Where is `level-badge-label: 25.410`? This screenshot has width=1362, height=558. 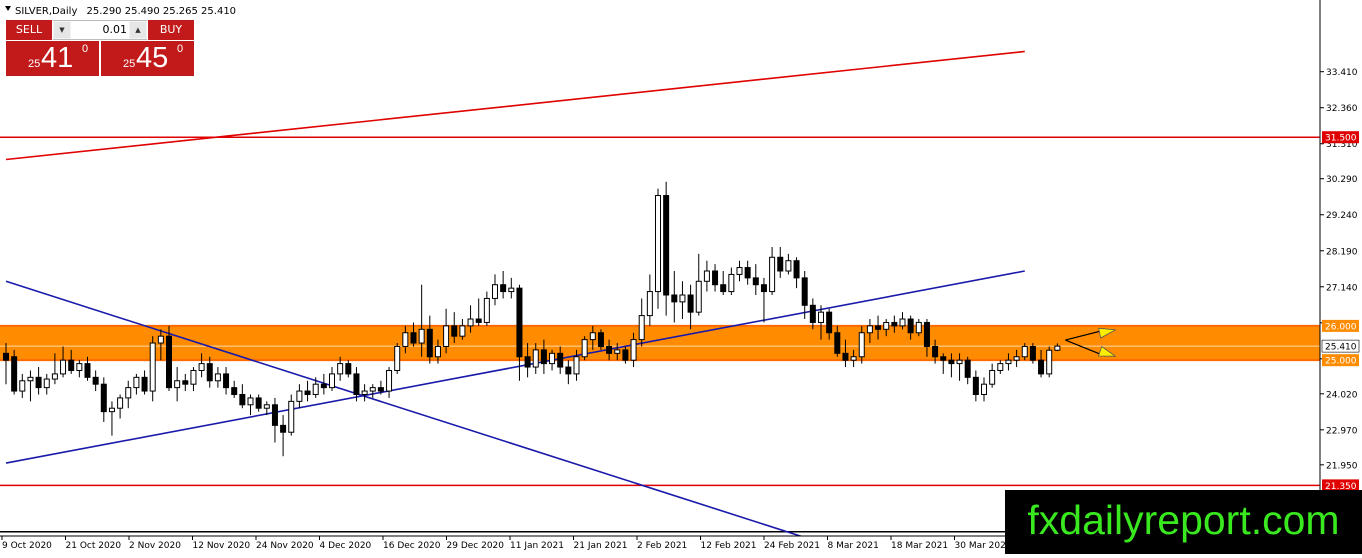
level-badge-label: 25.410 is located at coordinates (1341, 348).